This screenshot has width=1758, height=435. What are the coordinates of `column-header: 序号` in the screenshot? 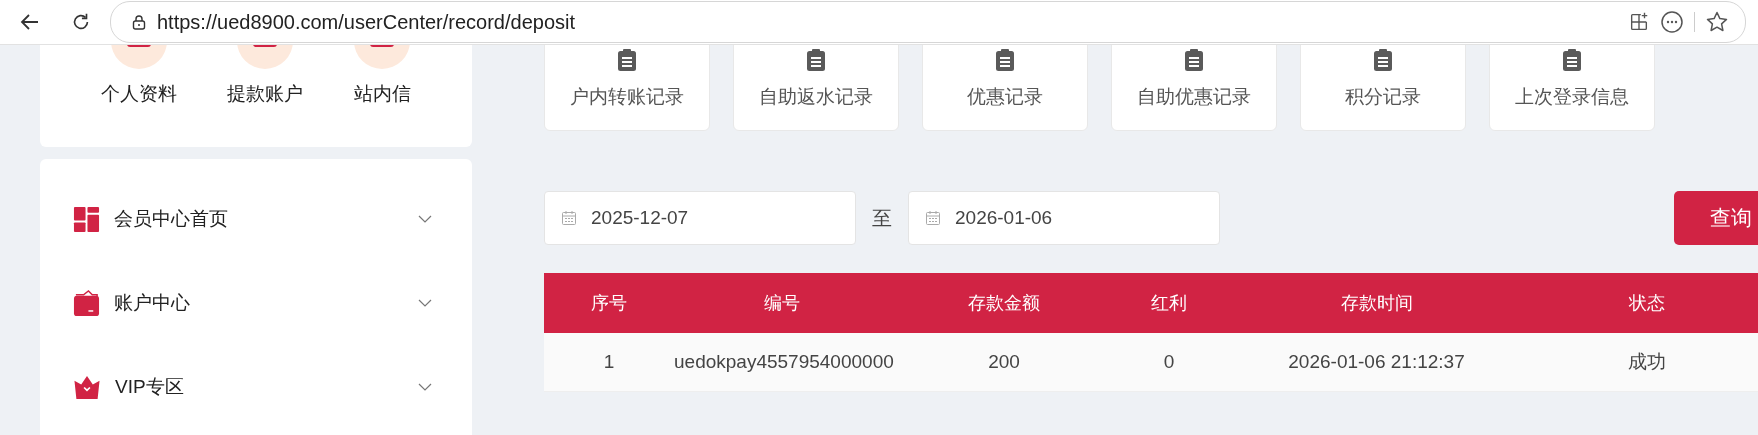 It's located at (609, 303).